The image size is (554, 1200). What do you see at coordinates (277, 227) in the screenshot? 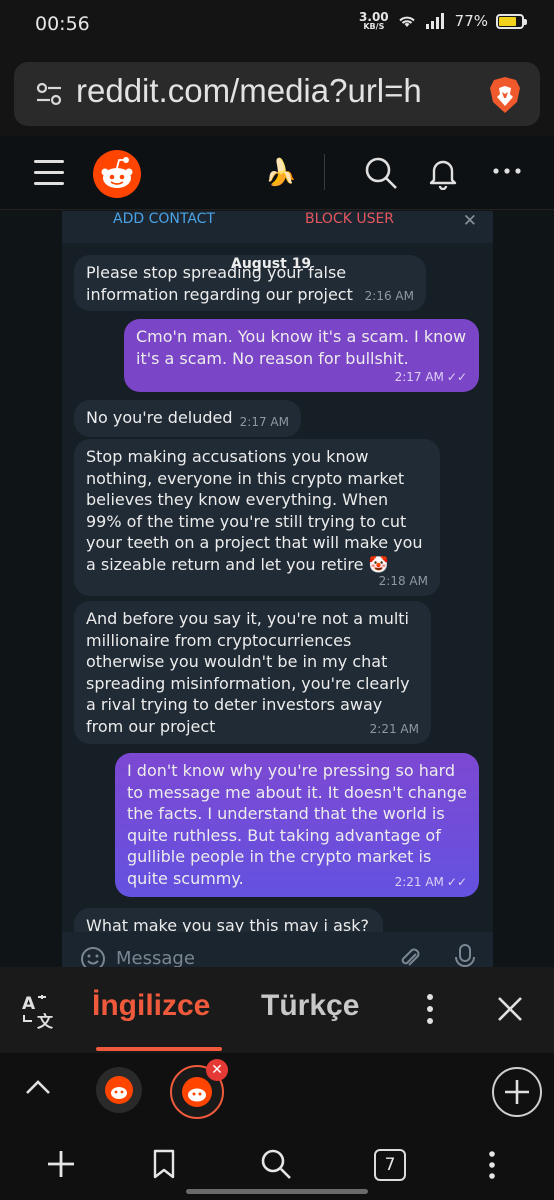
I see `chat-action-bar: ADD CONTACT BLOCK USER ✕` at bounding box center [277, 227].